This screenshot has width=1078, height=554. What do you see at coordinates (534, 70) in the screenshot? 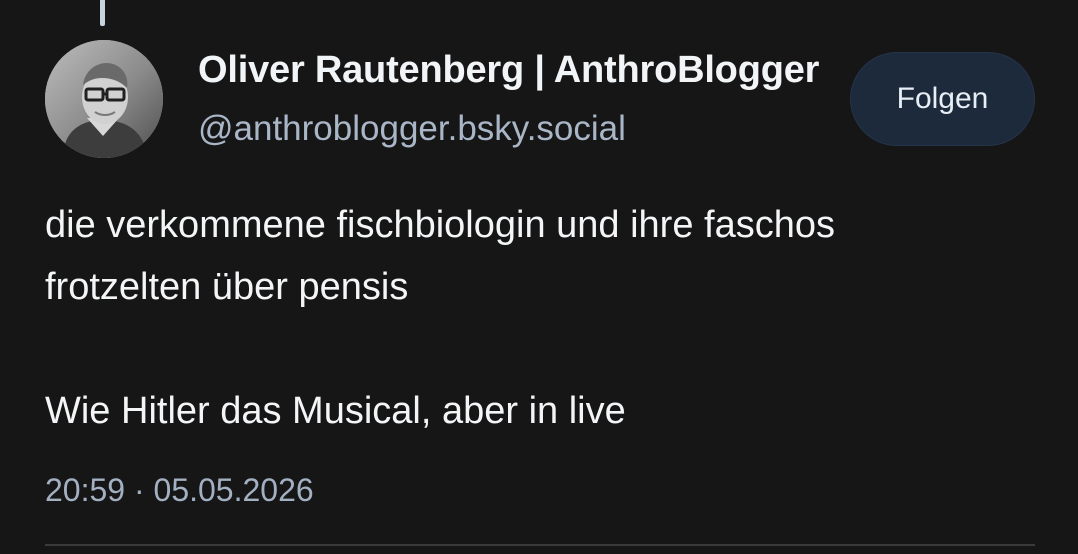
I see `author-display-name: Oliver Rautenberg | AnthroBlogger` at bounding box center [534, 70].